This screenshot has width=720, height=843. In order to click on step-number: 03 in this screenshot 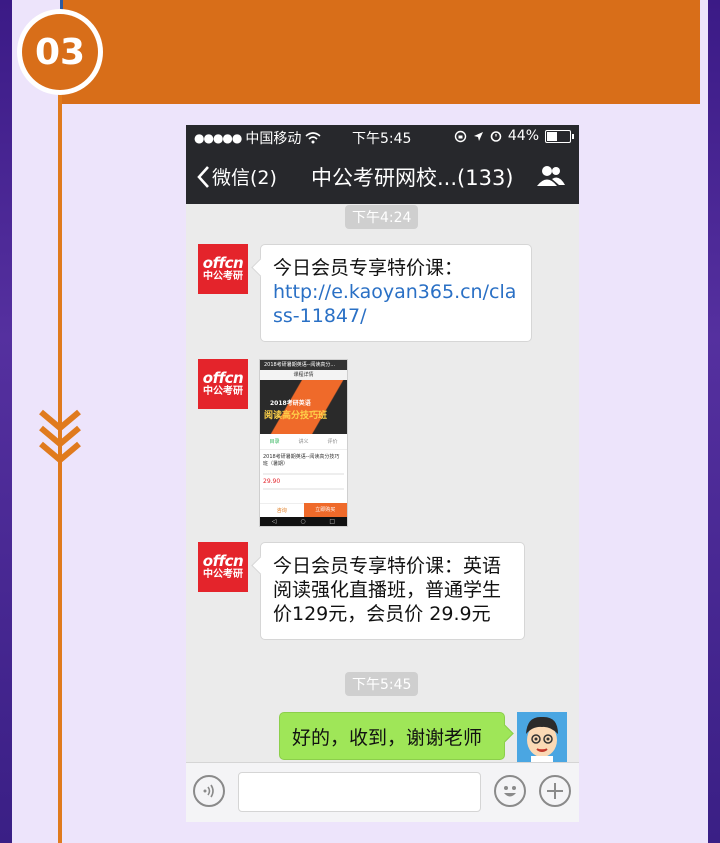, I will do `click(60, 52)`.